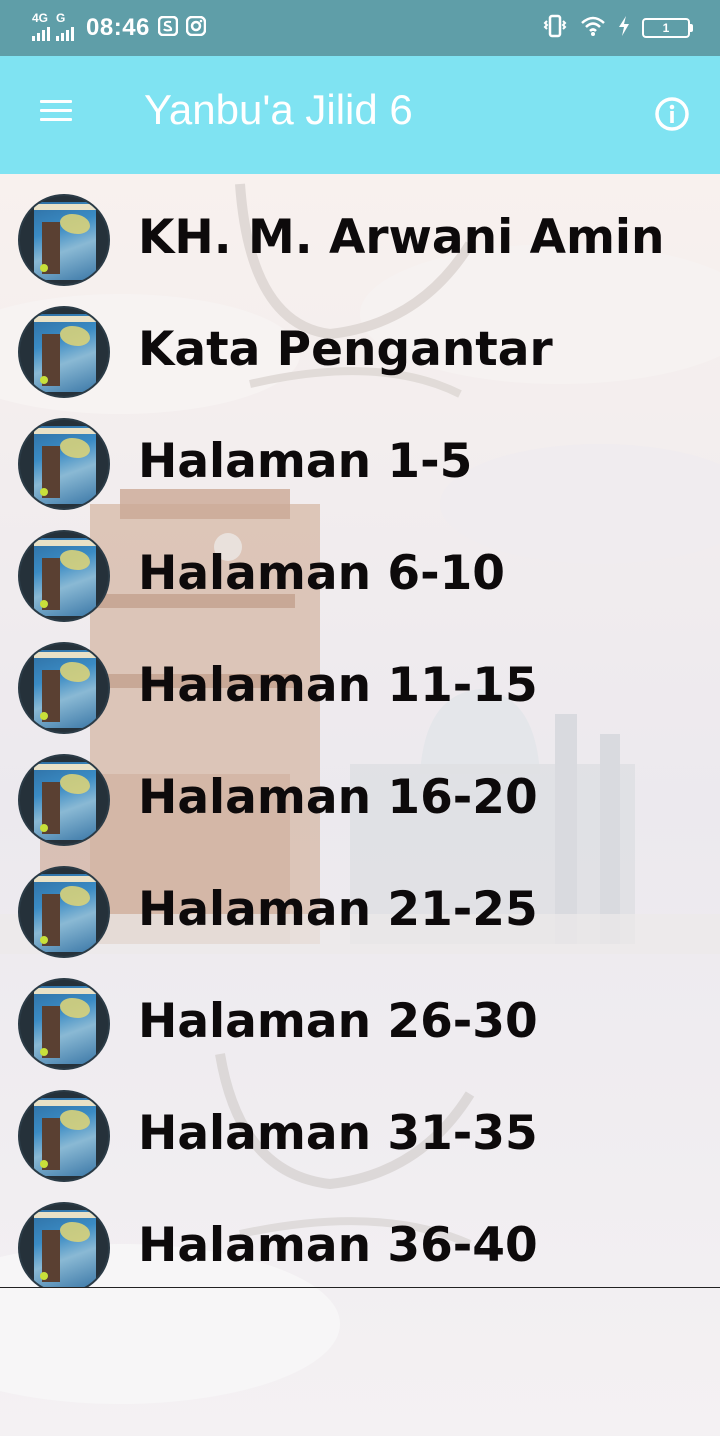  I want to click on status-right: 1, so click(617, 28).